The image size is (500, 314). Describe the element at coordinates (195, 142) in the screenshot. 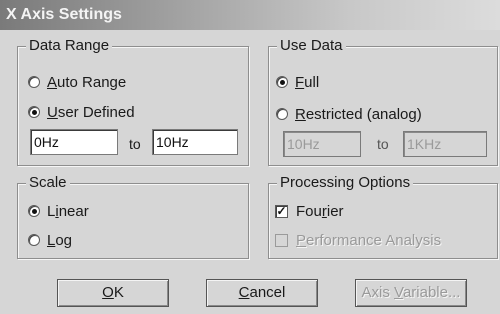

I see `data-range-to-input: 10Hz` at that location.